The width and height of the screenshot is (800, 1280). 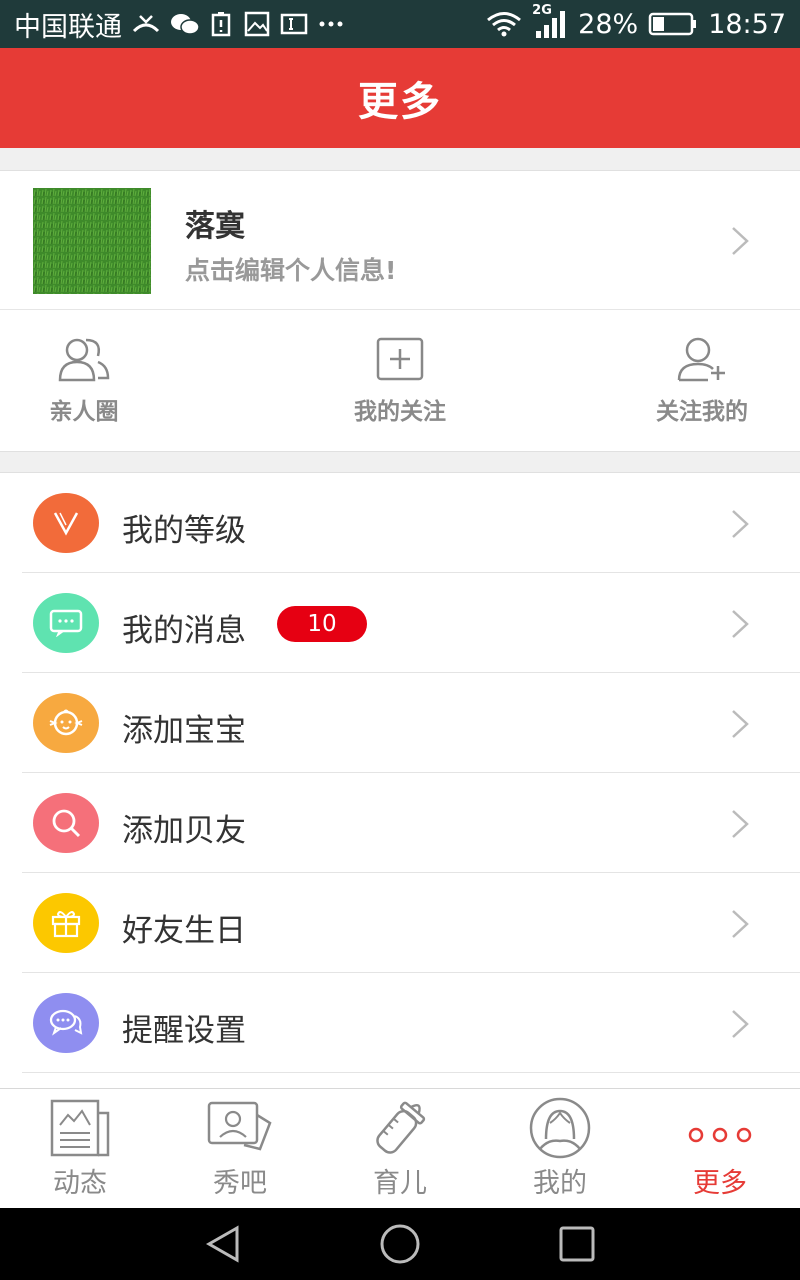 What do you see at coordinates (701, 359) in the screenshot?
I see `add-user-icon` at bounding box center [701, 359].